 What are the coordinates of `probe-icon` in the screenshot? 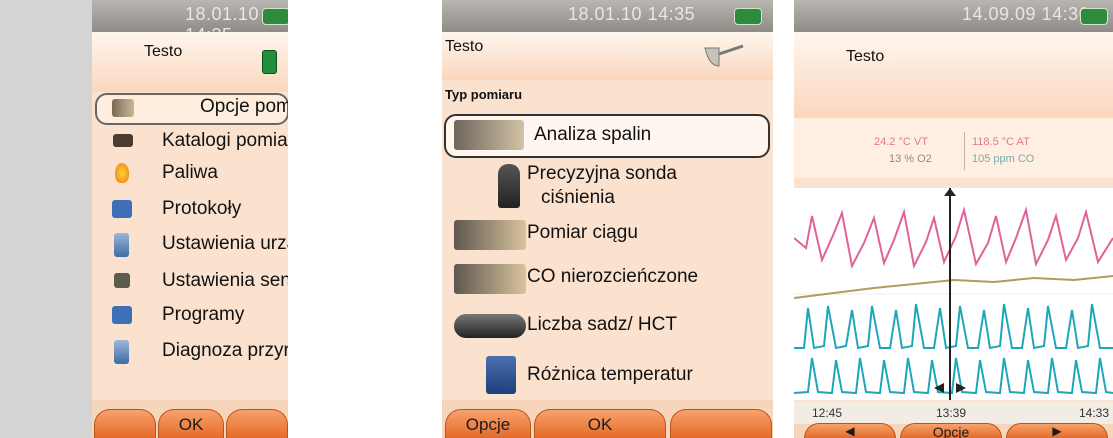 It's located at (123, 108).